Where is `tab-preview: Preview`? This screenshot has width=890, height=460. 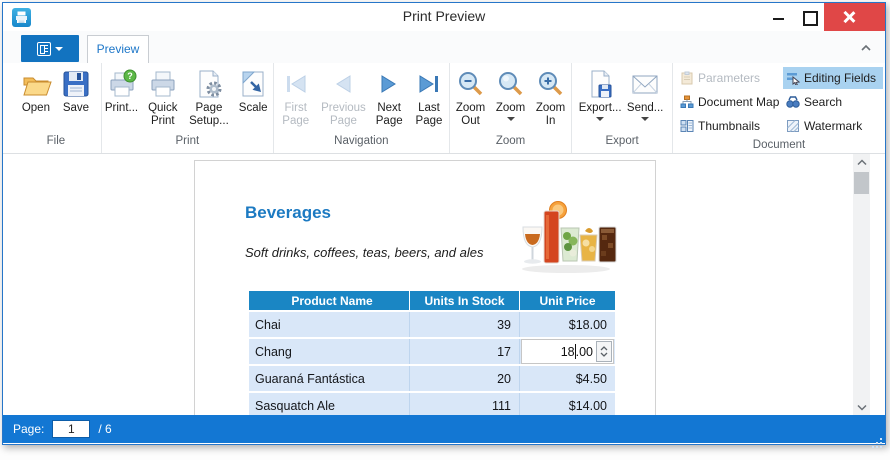
tab-preview: Preview is located at coordinates (118, 49).